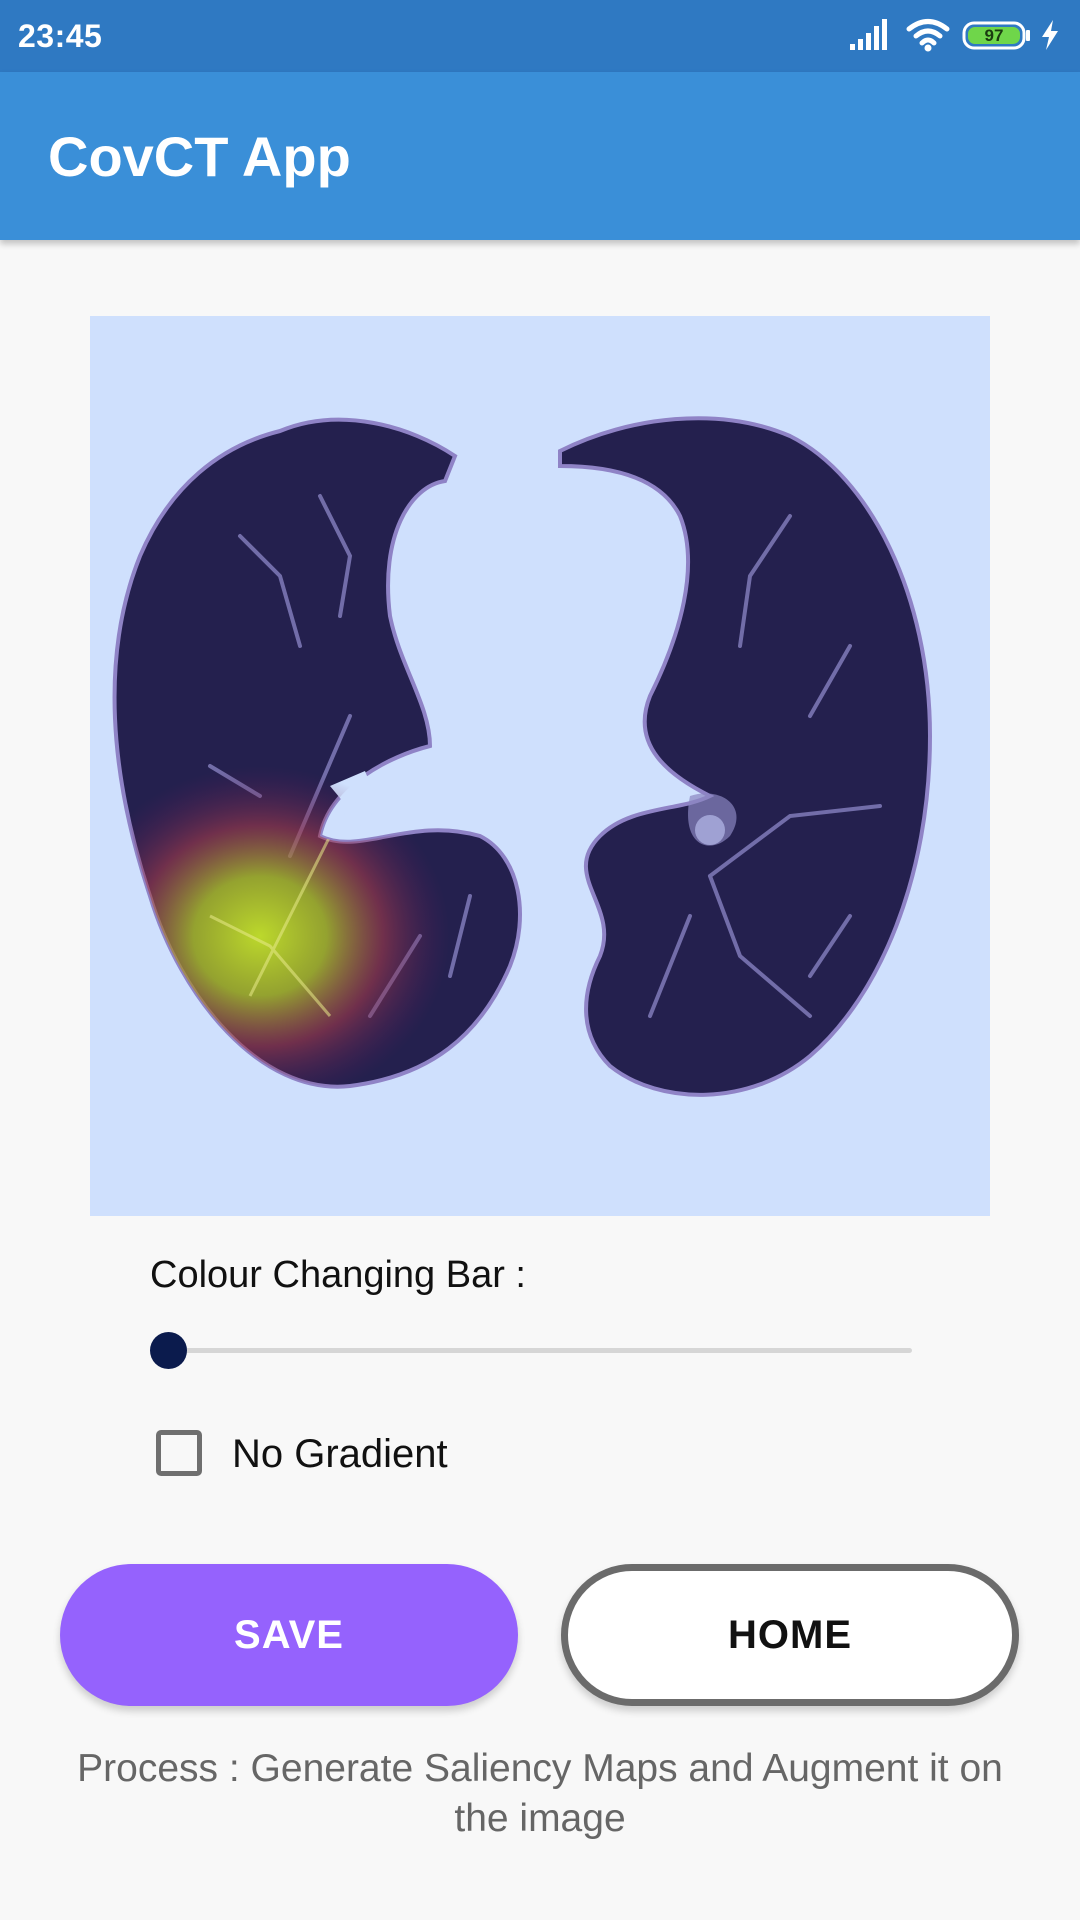 The width and height of the screenshot is (1080, 1920). I want to click on no-gradient-checkbox, so click(179, 1453).